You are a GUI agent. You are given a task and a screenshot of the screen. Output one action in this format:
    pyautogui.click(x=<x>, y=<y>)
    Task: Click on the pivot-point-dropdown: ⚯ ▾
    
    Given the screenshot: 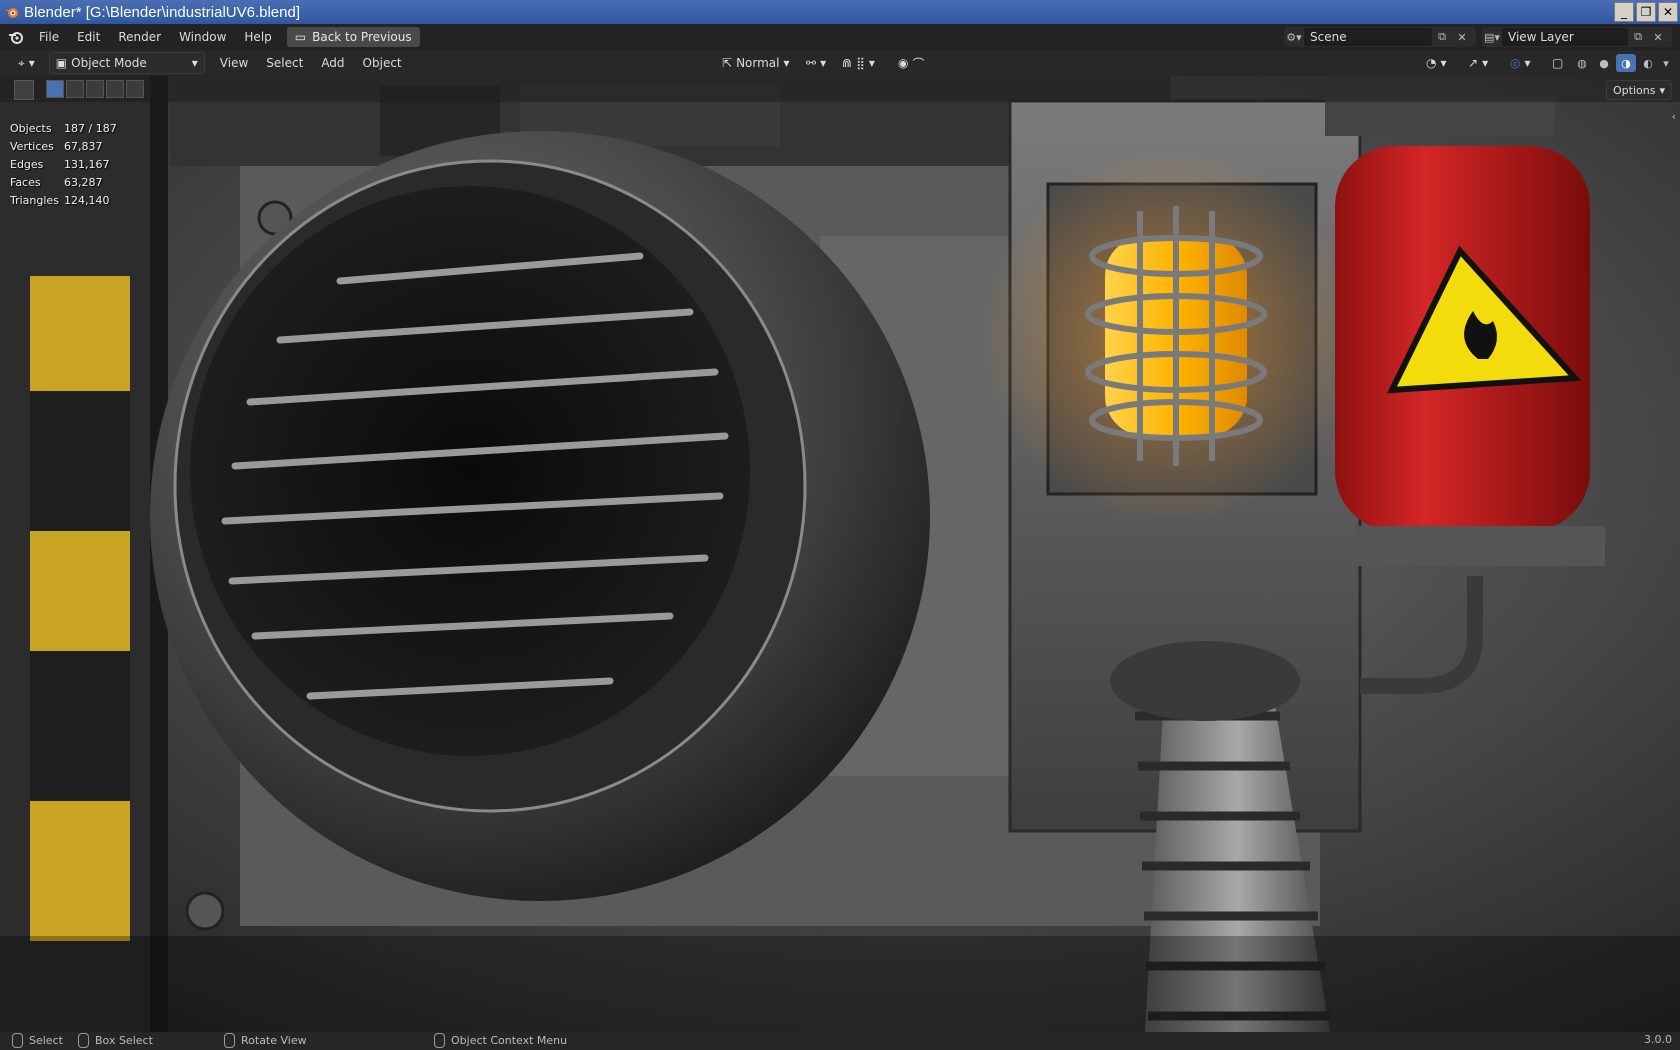 What is the action you would take?
    pyautogui.click(x=816, y=63)
    